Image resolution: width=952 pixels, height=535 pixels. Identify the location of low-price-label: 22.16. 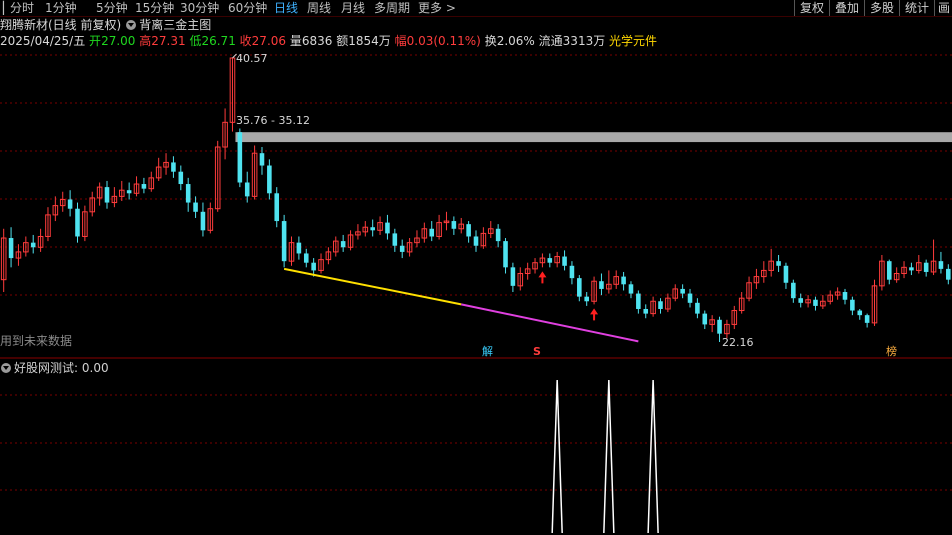
(738, 342).